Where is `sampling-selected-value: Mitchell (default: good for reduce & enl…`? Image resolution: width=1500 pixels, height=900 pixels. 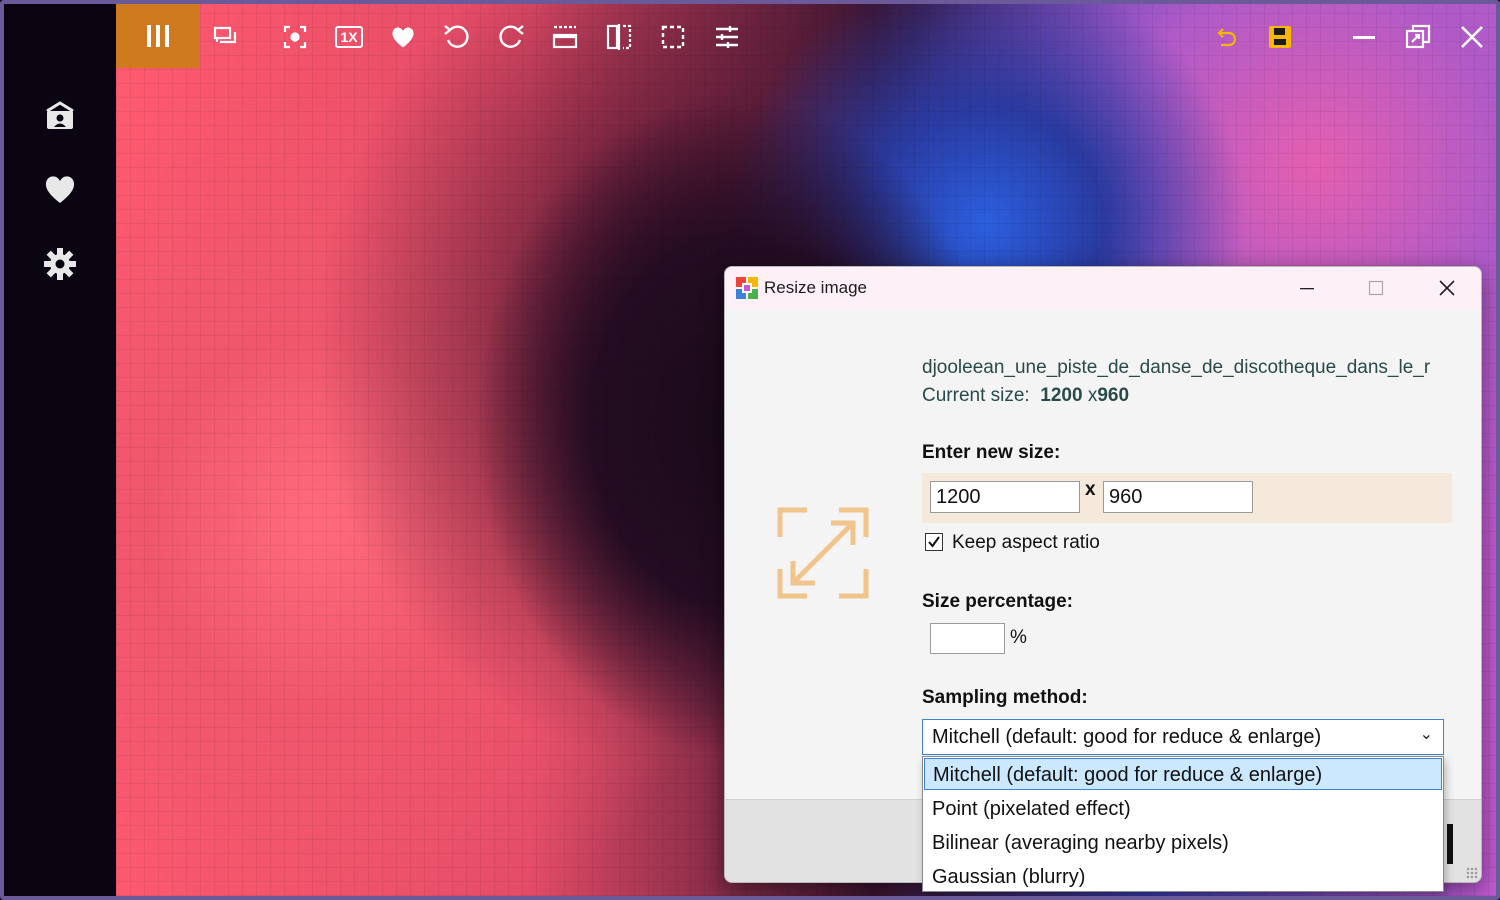
sampling-selected-value: Mitchell (default: good for reduce & enl… is located at coordinates (1127, 737).